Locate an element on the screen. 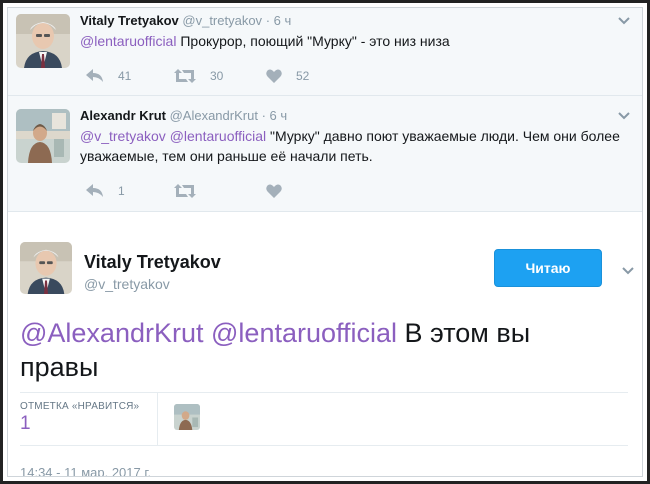 The image size is (650, 484). author-handle: @AlexandrKrut is located at coordinates (214, 115).